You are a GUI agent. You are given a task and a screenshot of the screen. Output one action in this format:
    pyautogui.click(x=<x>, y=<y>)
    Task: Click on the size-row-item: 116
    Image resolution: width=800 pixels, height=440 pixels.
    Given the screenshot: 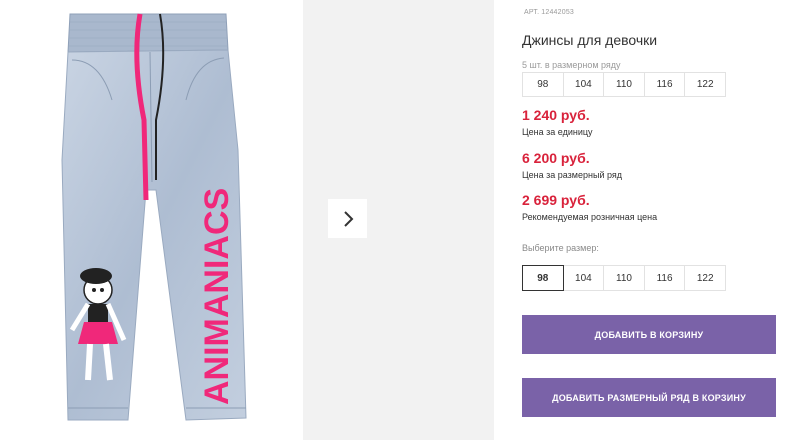 What is the action you would take?
    pyautogui.click(x=664, y=84)
    